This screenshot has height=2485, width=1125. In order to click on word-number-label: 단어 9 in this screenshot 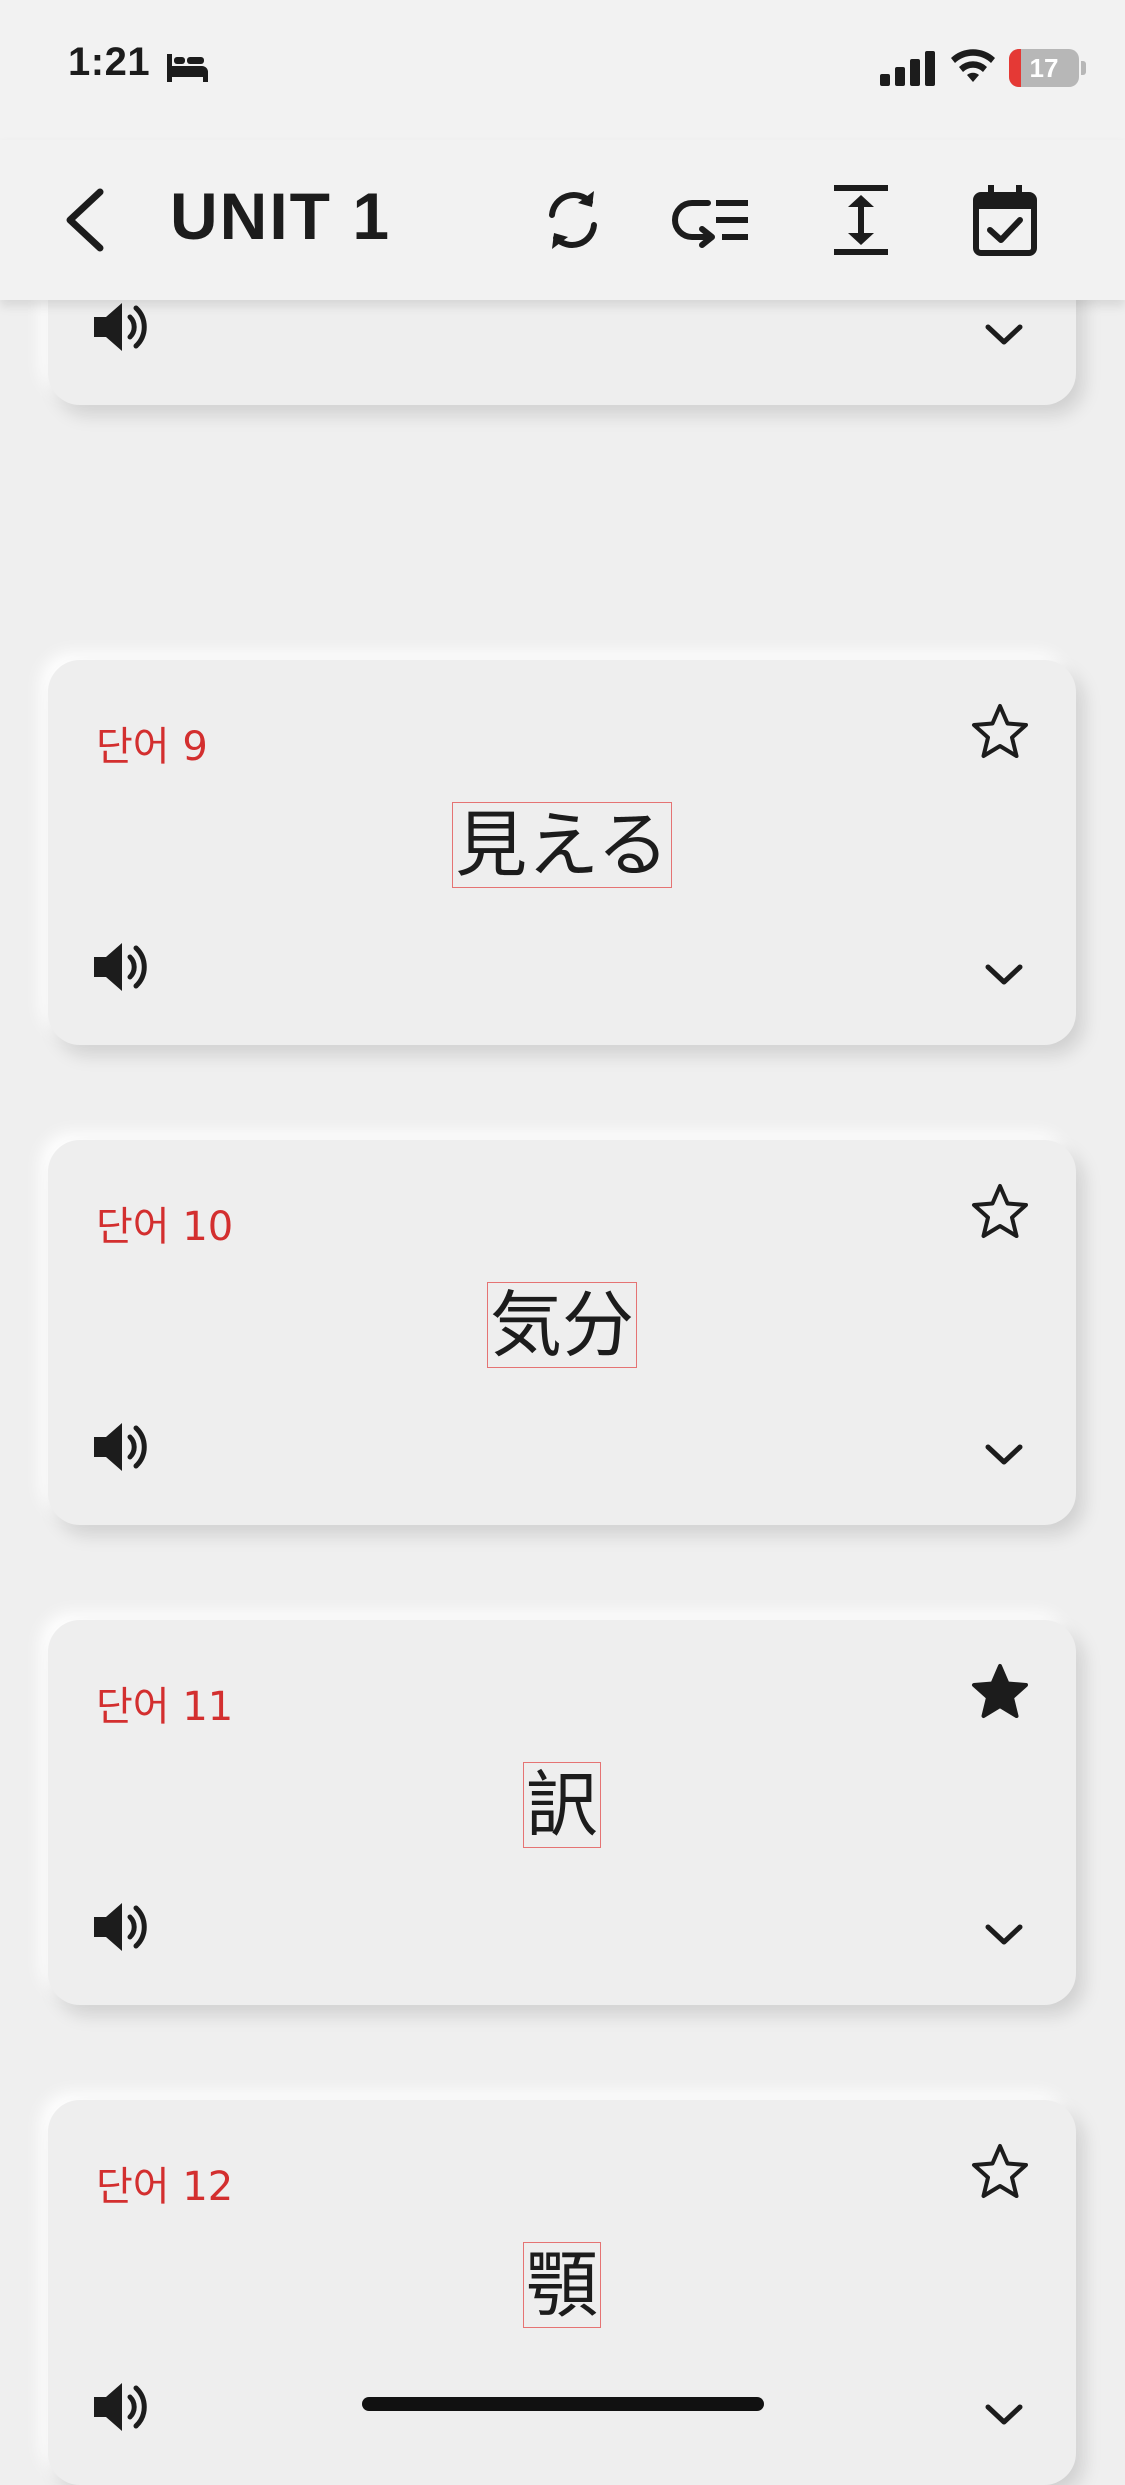, I will do `click(152, 747)`.